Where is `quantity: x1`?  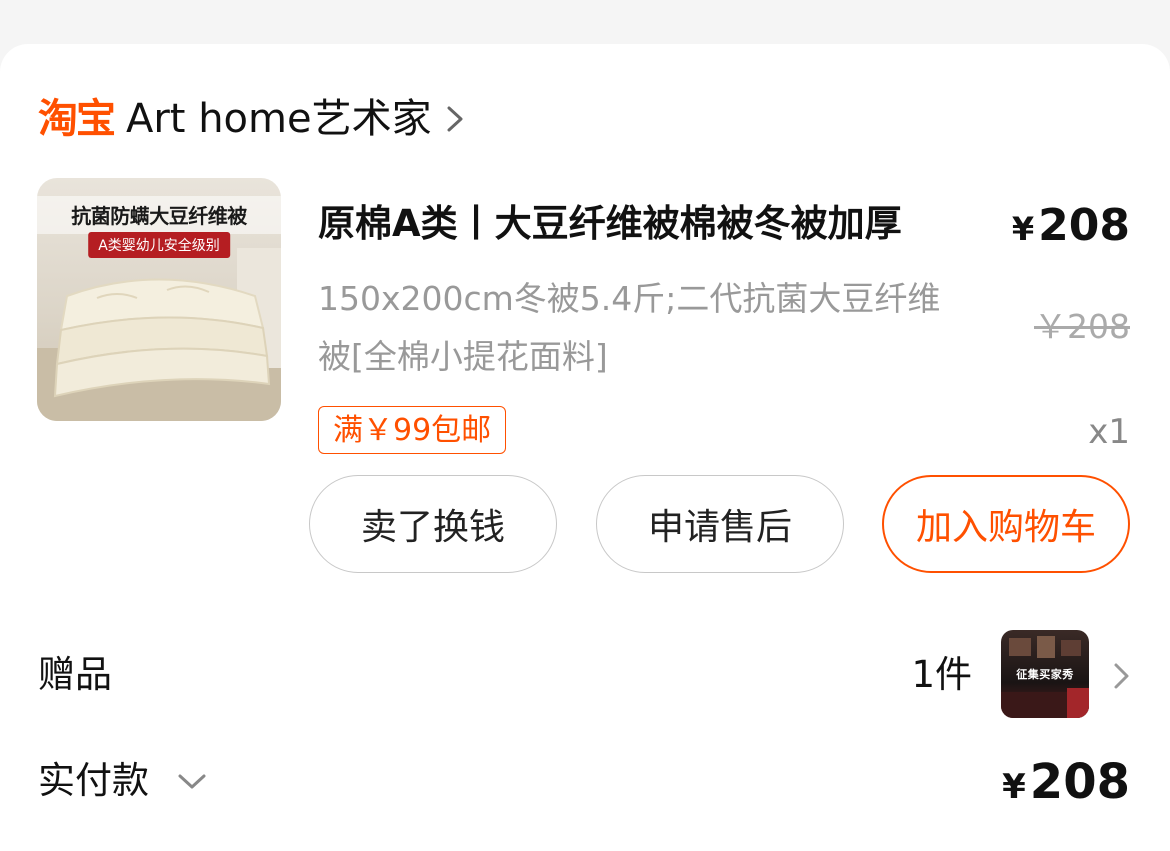
quantity: x1 is located at coordinates (1109, 432).